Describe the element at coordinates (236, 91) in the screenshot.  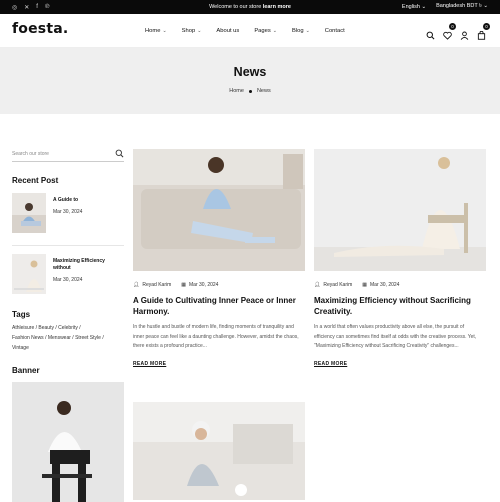
I see `breadcrumb-home: Home` at that location.